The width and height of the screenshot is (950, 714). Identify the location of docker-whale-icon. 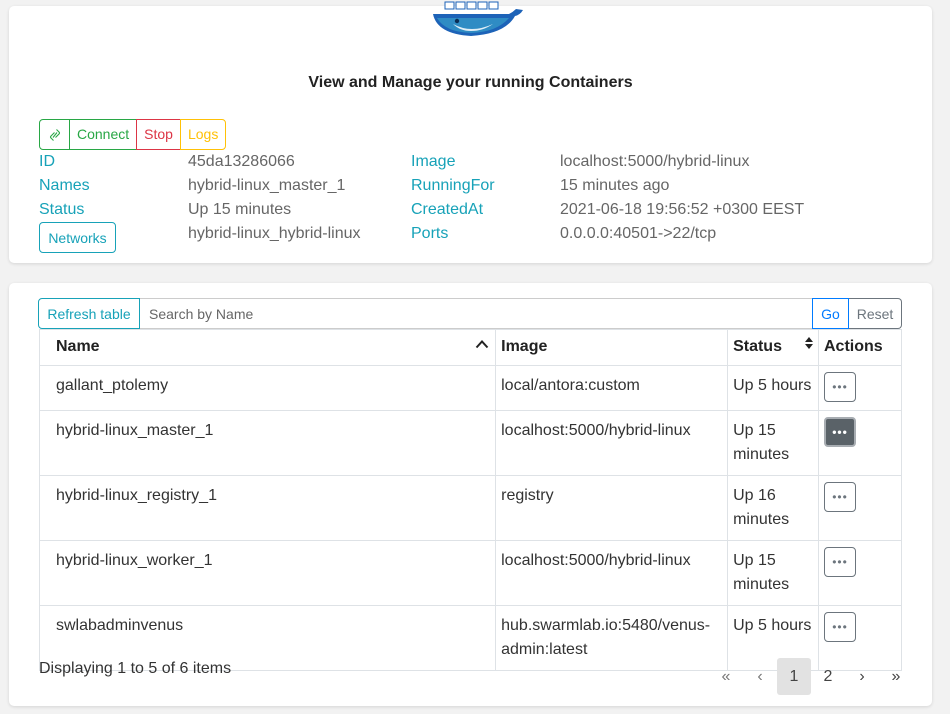
(478, 18).